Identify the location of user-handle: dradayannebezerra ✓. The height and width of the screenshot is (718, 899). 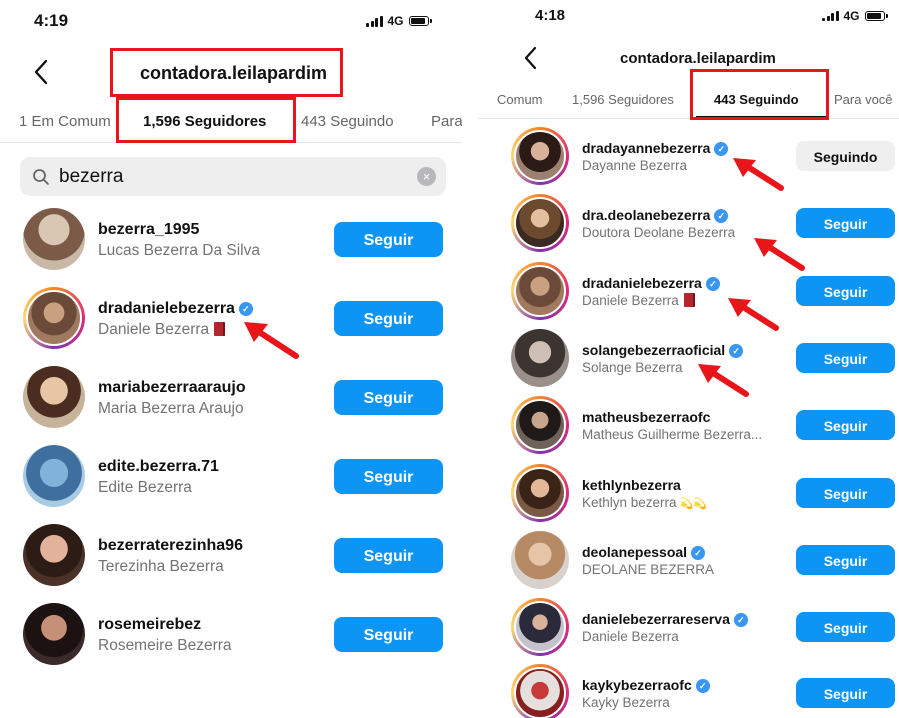
(655, 148).